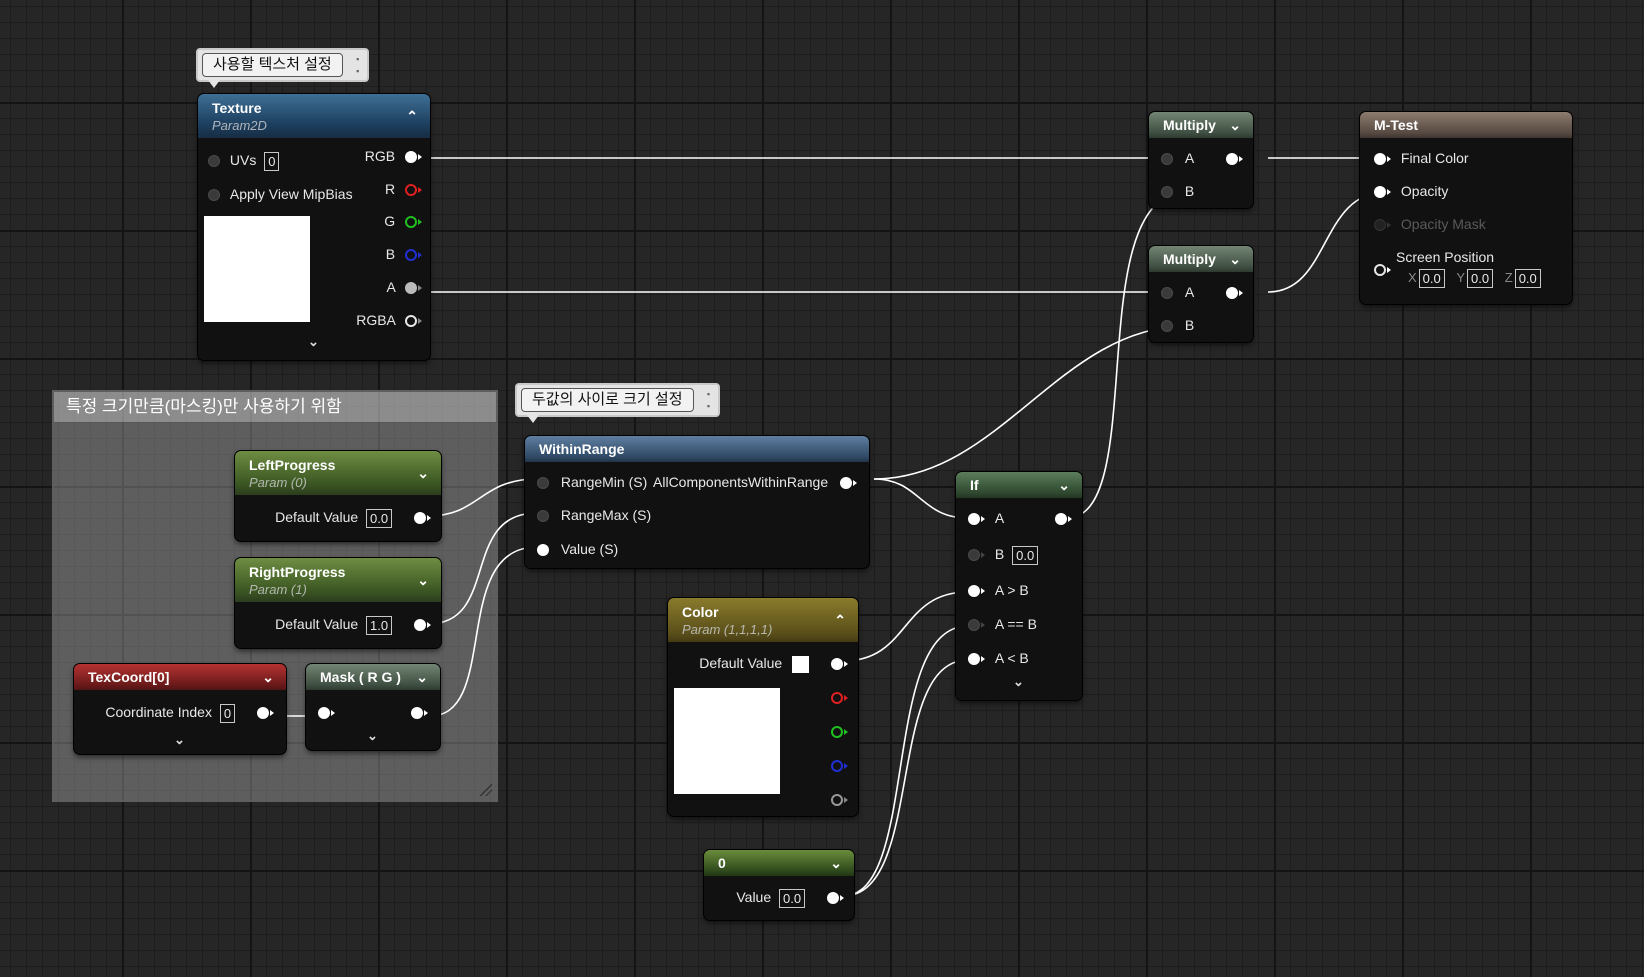  Describe the element at coordinates (214, 195) in the screenshot. I see `pin-input-mipbias` at that location.